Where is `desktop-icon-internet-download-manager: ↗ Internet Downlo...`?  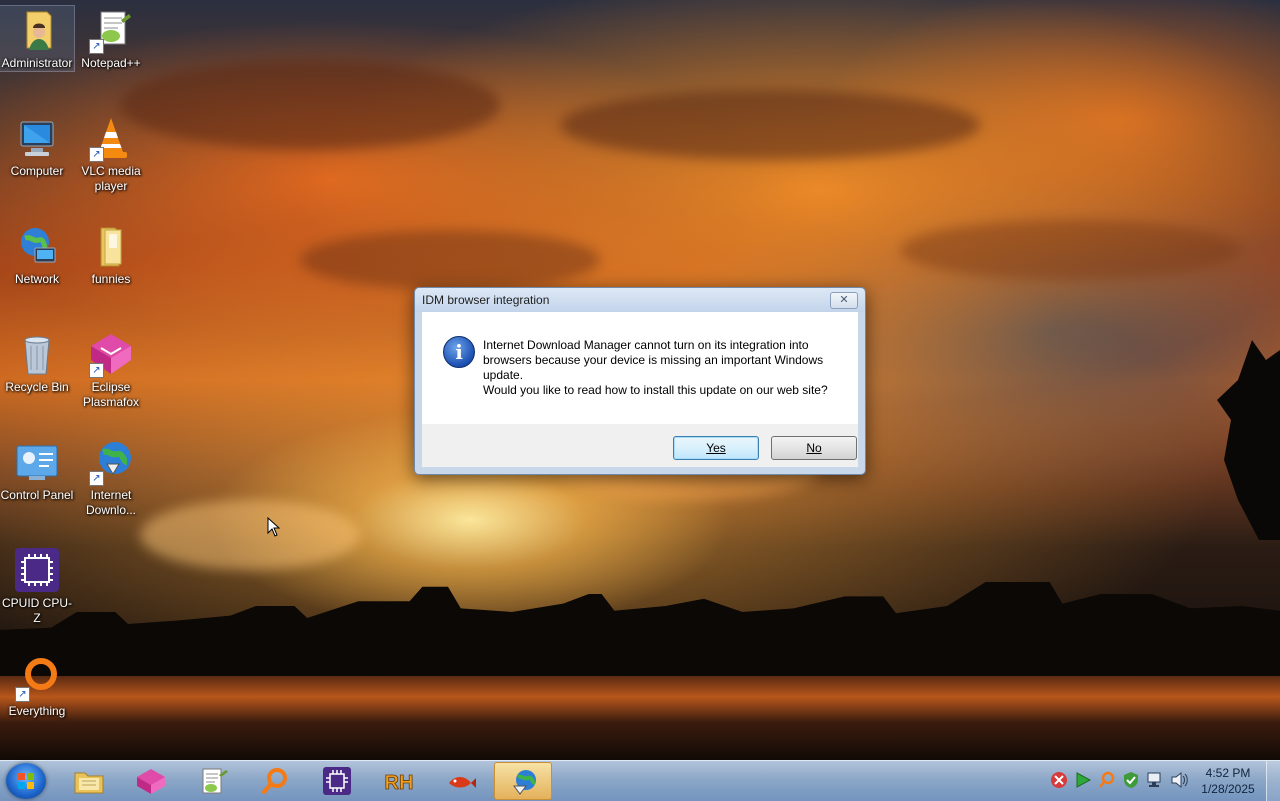 desktop-icon-internet-download-manager: ↗ Internet Downlo... is located at coordinates (111, 478).